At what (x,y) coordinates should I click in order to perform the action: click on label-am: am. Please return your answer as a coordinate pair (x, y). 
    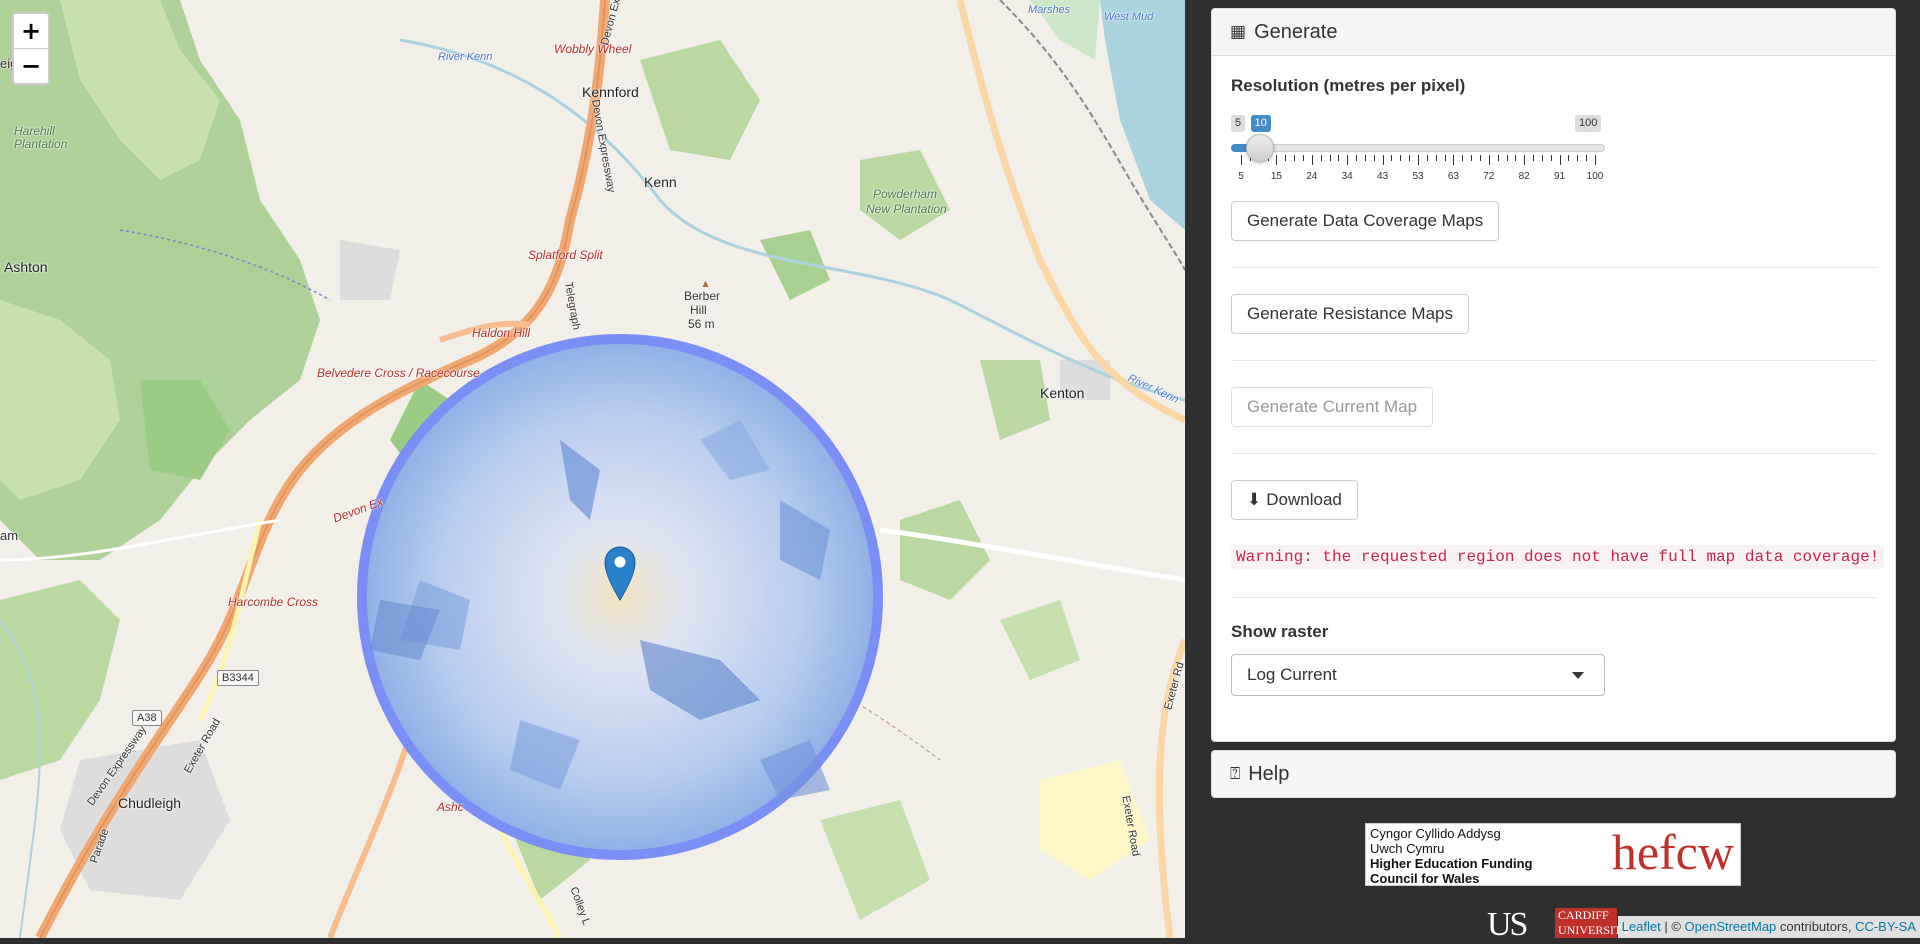
    Looking at the image, I should click on (9, 535).